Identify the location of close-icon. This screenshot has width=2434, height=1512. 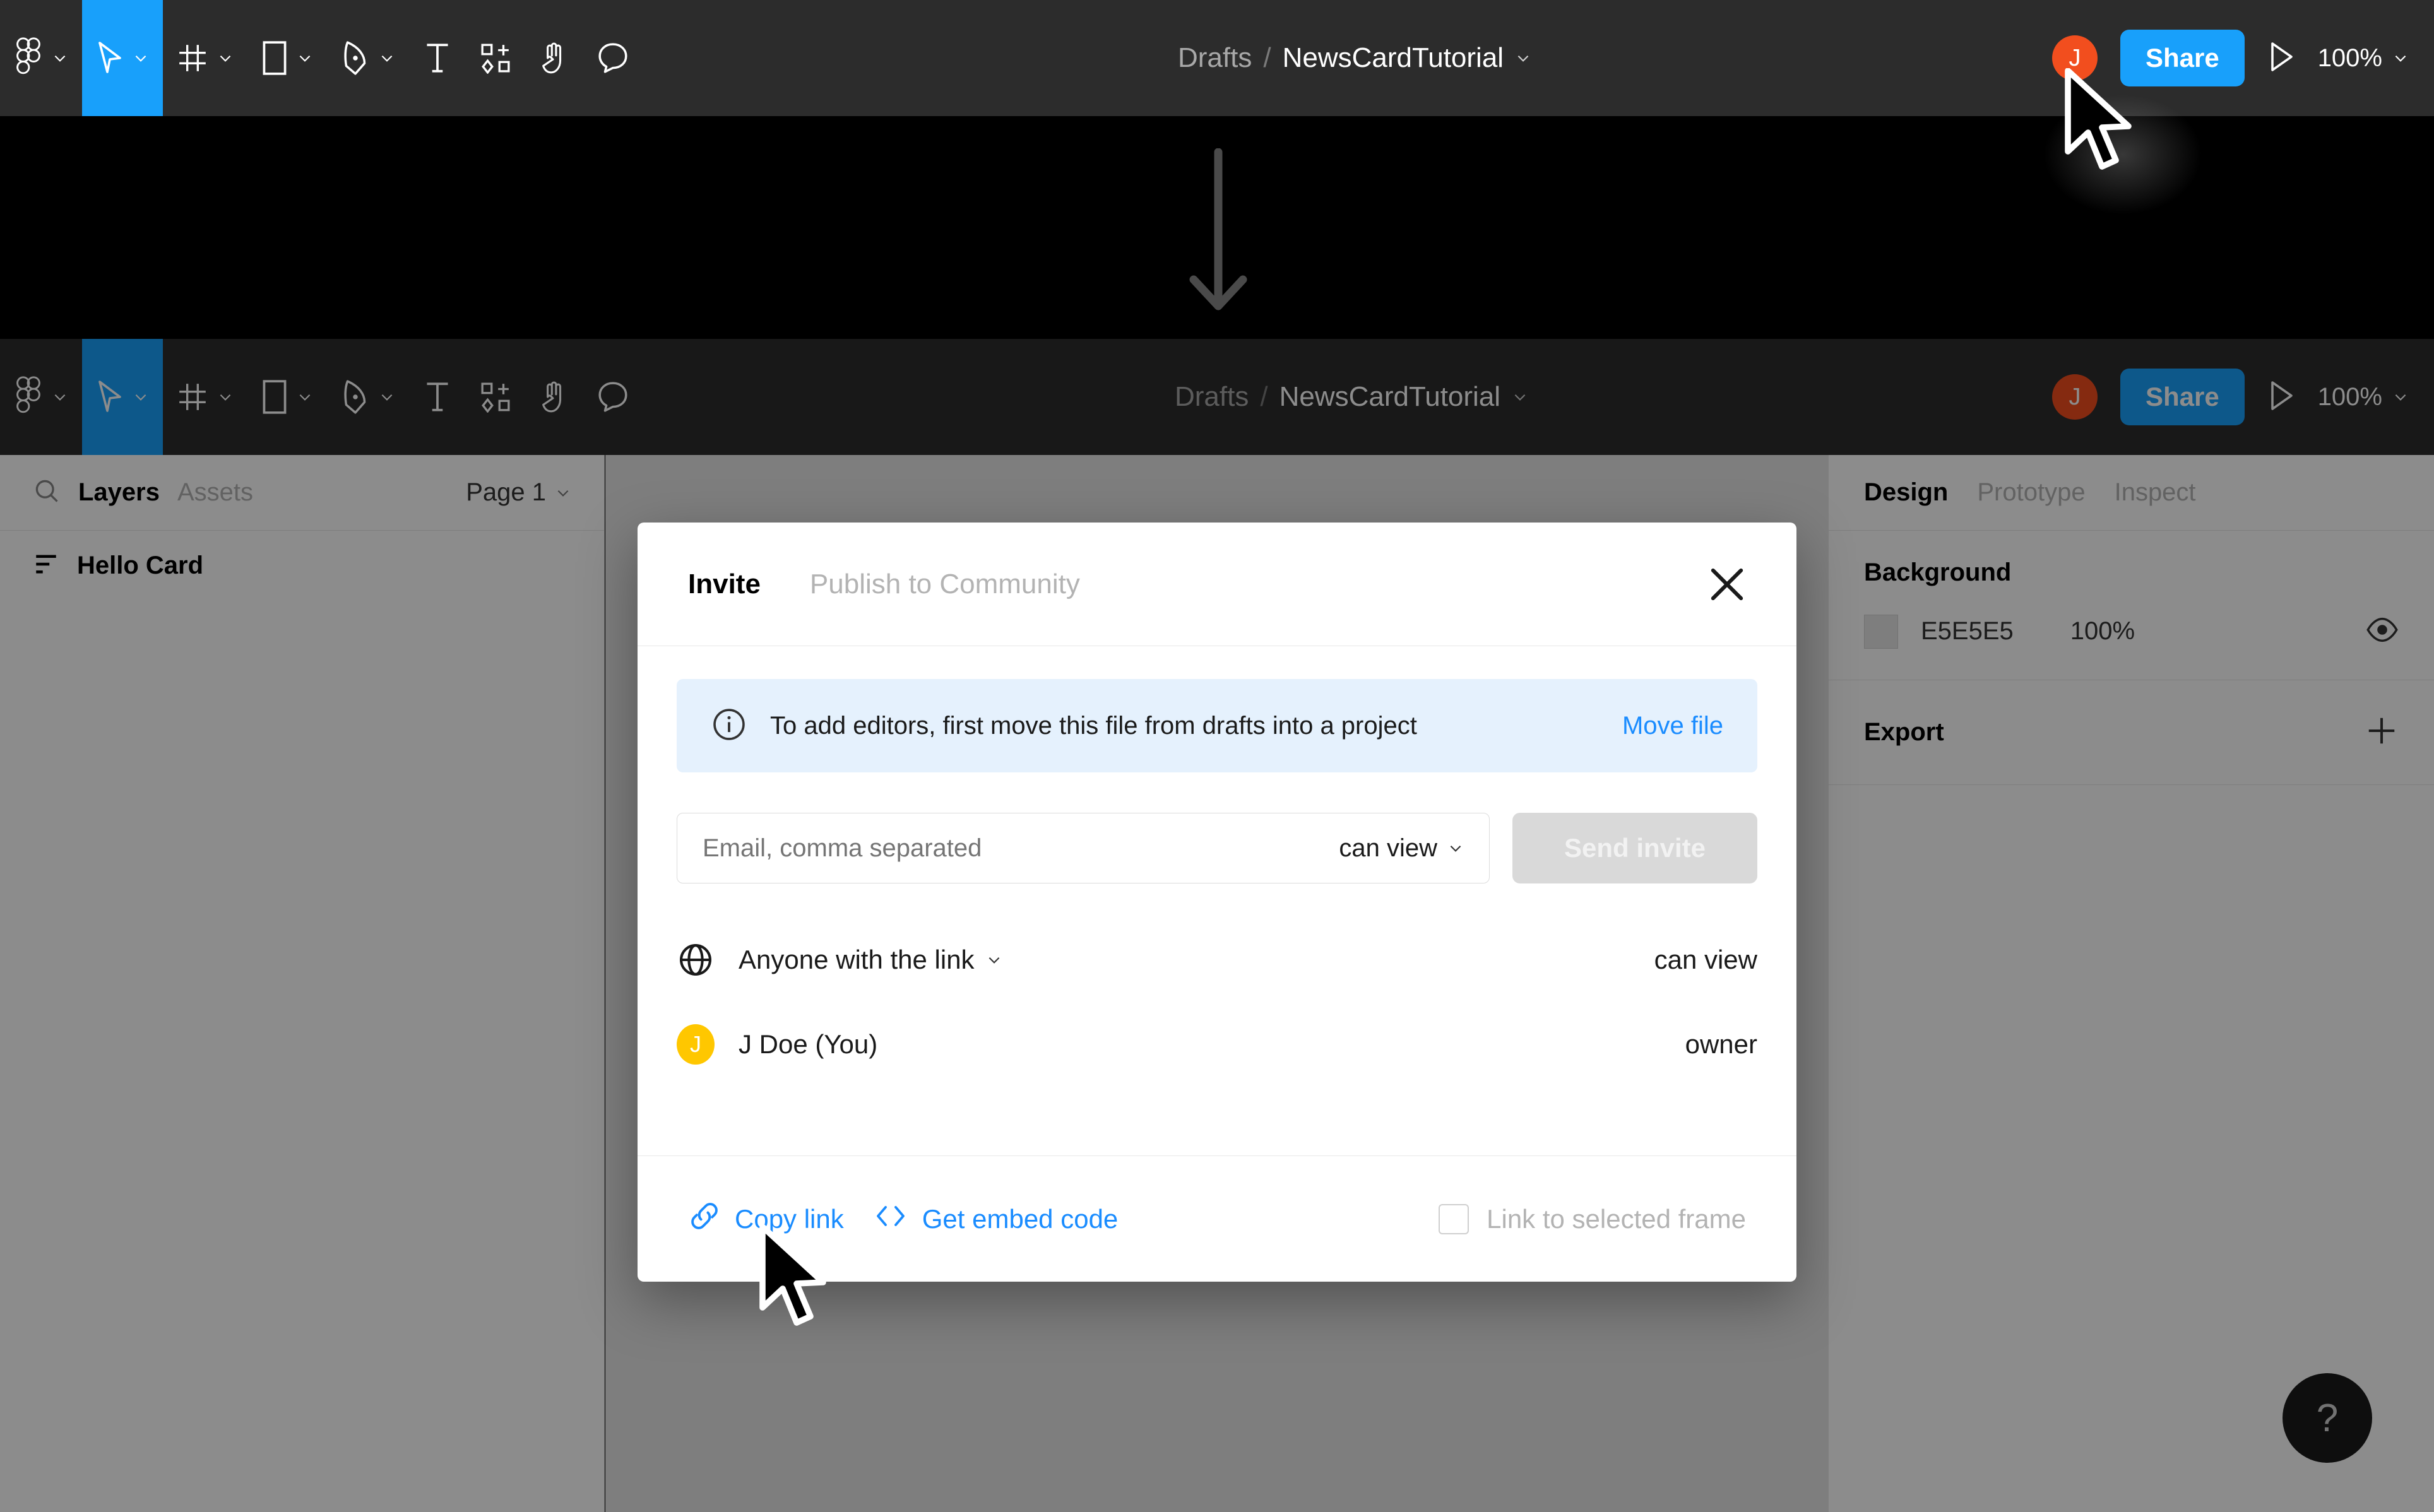
(1727, 584).